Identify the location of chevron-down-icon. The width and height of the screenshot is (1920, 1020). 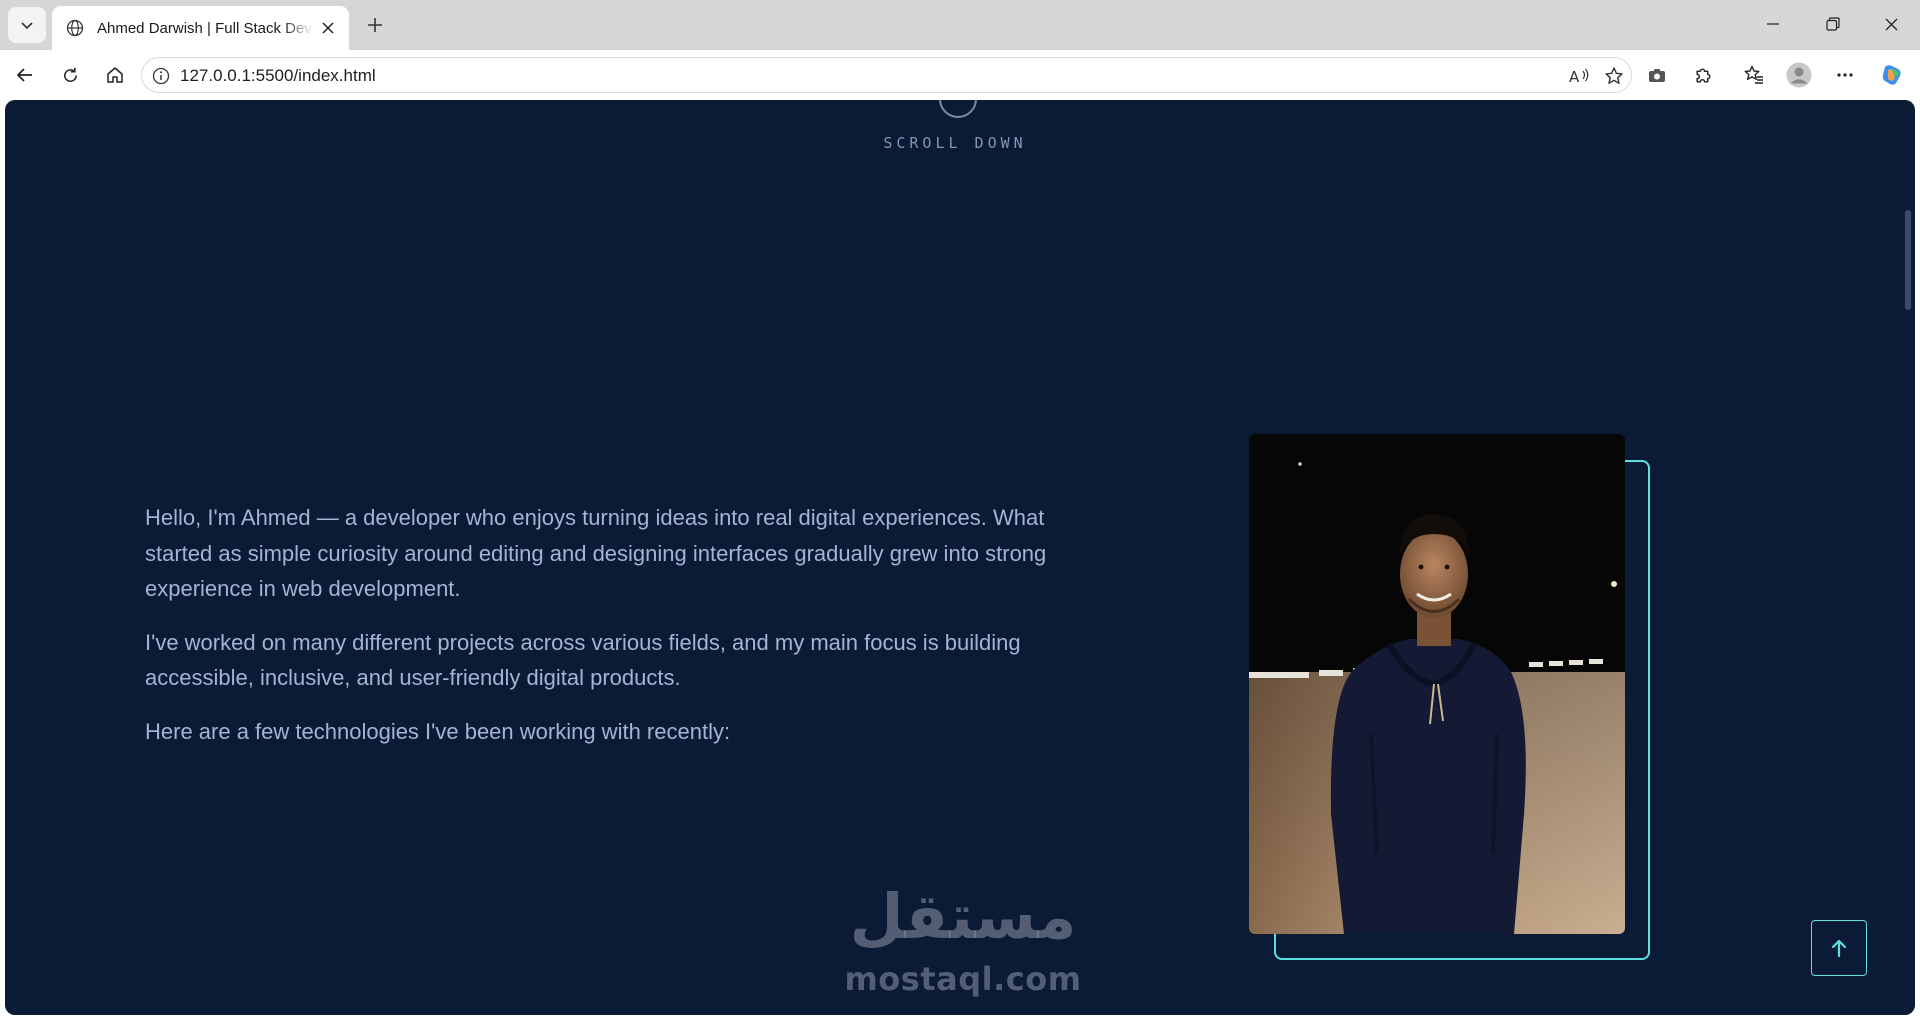
(27, 26).